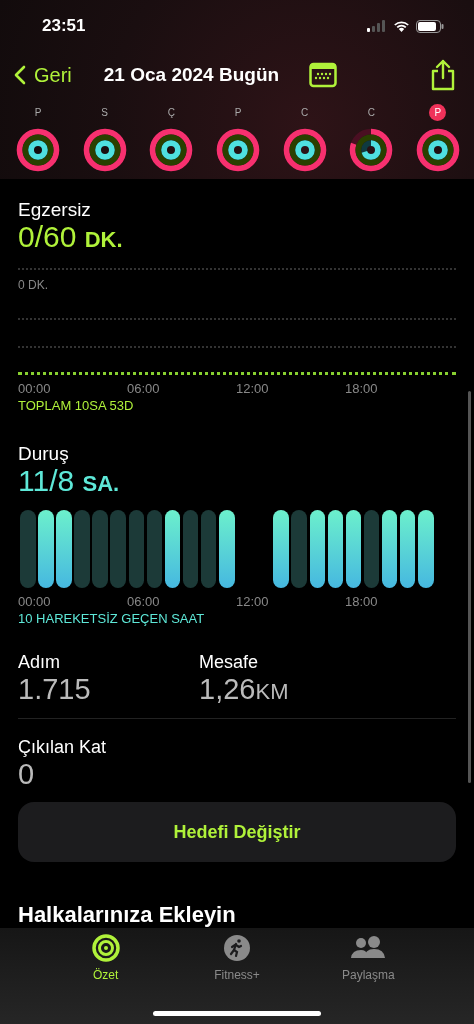 This screenshot has height=1024, width=474. What do you see at coordinates (27, 774) in the screenshot?
I see `stat-value: 0` at bounding box center [27, 774].